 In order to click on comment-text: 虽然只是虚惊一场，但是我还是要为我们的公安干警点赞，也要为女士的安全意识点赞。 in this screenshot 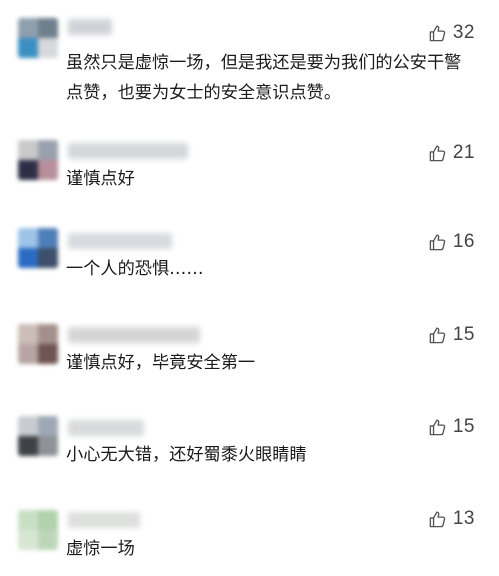, I will do `click(264, 78)`.